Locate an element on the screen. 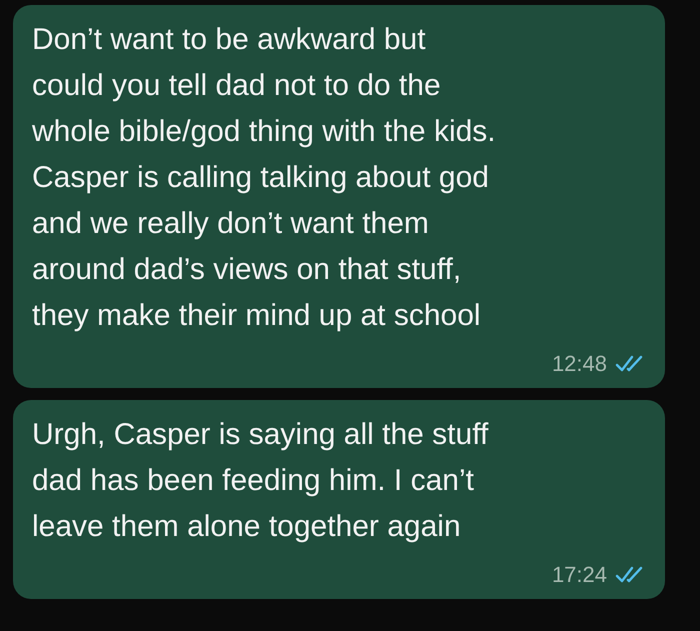 This screenshot has width=700, height=631. message-text: Urgh, Casper is saying all the stuff dad has been feeding him. I can’t leave them alone together again is located at coordinates (261, 481).